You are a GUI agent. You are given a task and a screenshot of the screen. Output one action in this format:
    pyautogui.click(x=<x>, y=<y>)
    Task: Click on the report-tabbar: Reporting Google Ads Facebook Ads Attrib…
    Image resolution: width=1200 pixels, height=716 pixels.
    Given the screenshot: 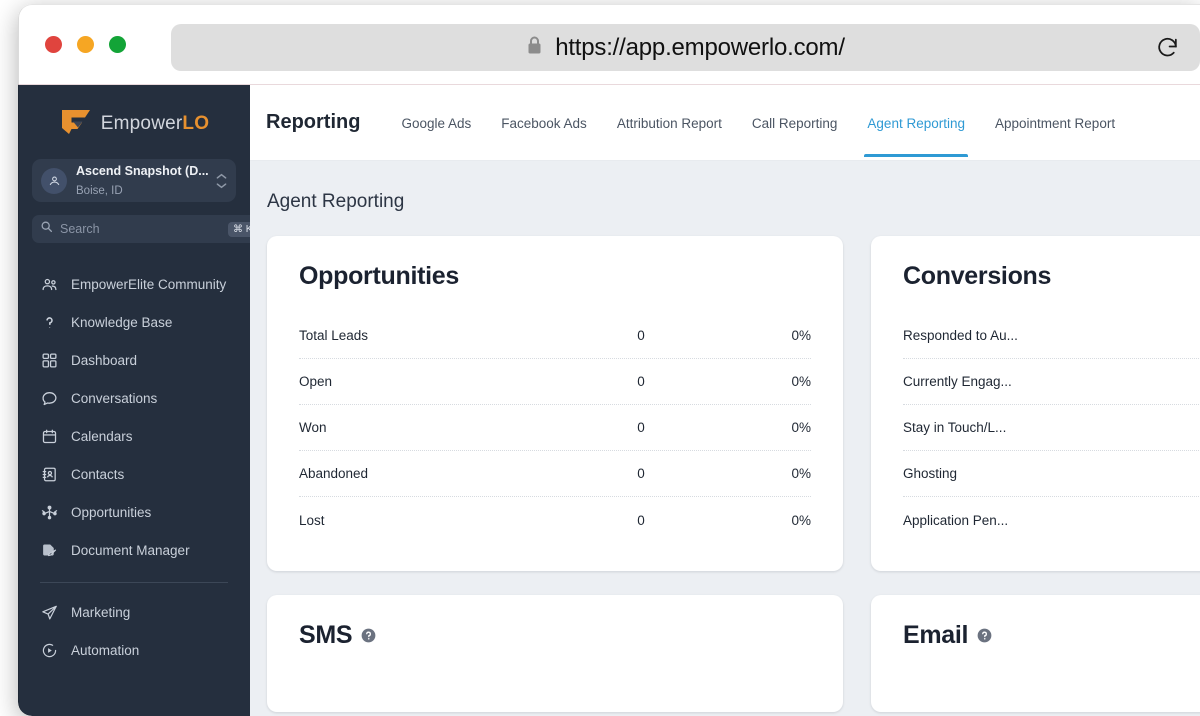 What is the action you would take?
    pyautogui.click(x=725, y=123)
    